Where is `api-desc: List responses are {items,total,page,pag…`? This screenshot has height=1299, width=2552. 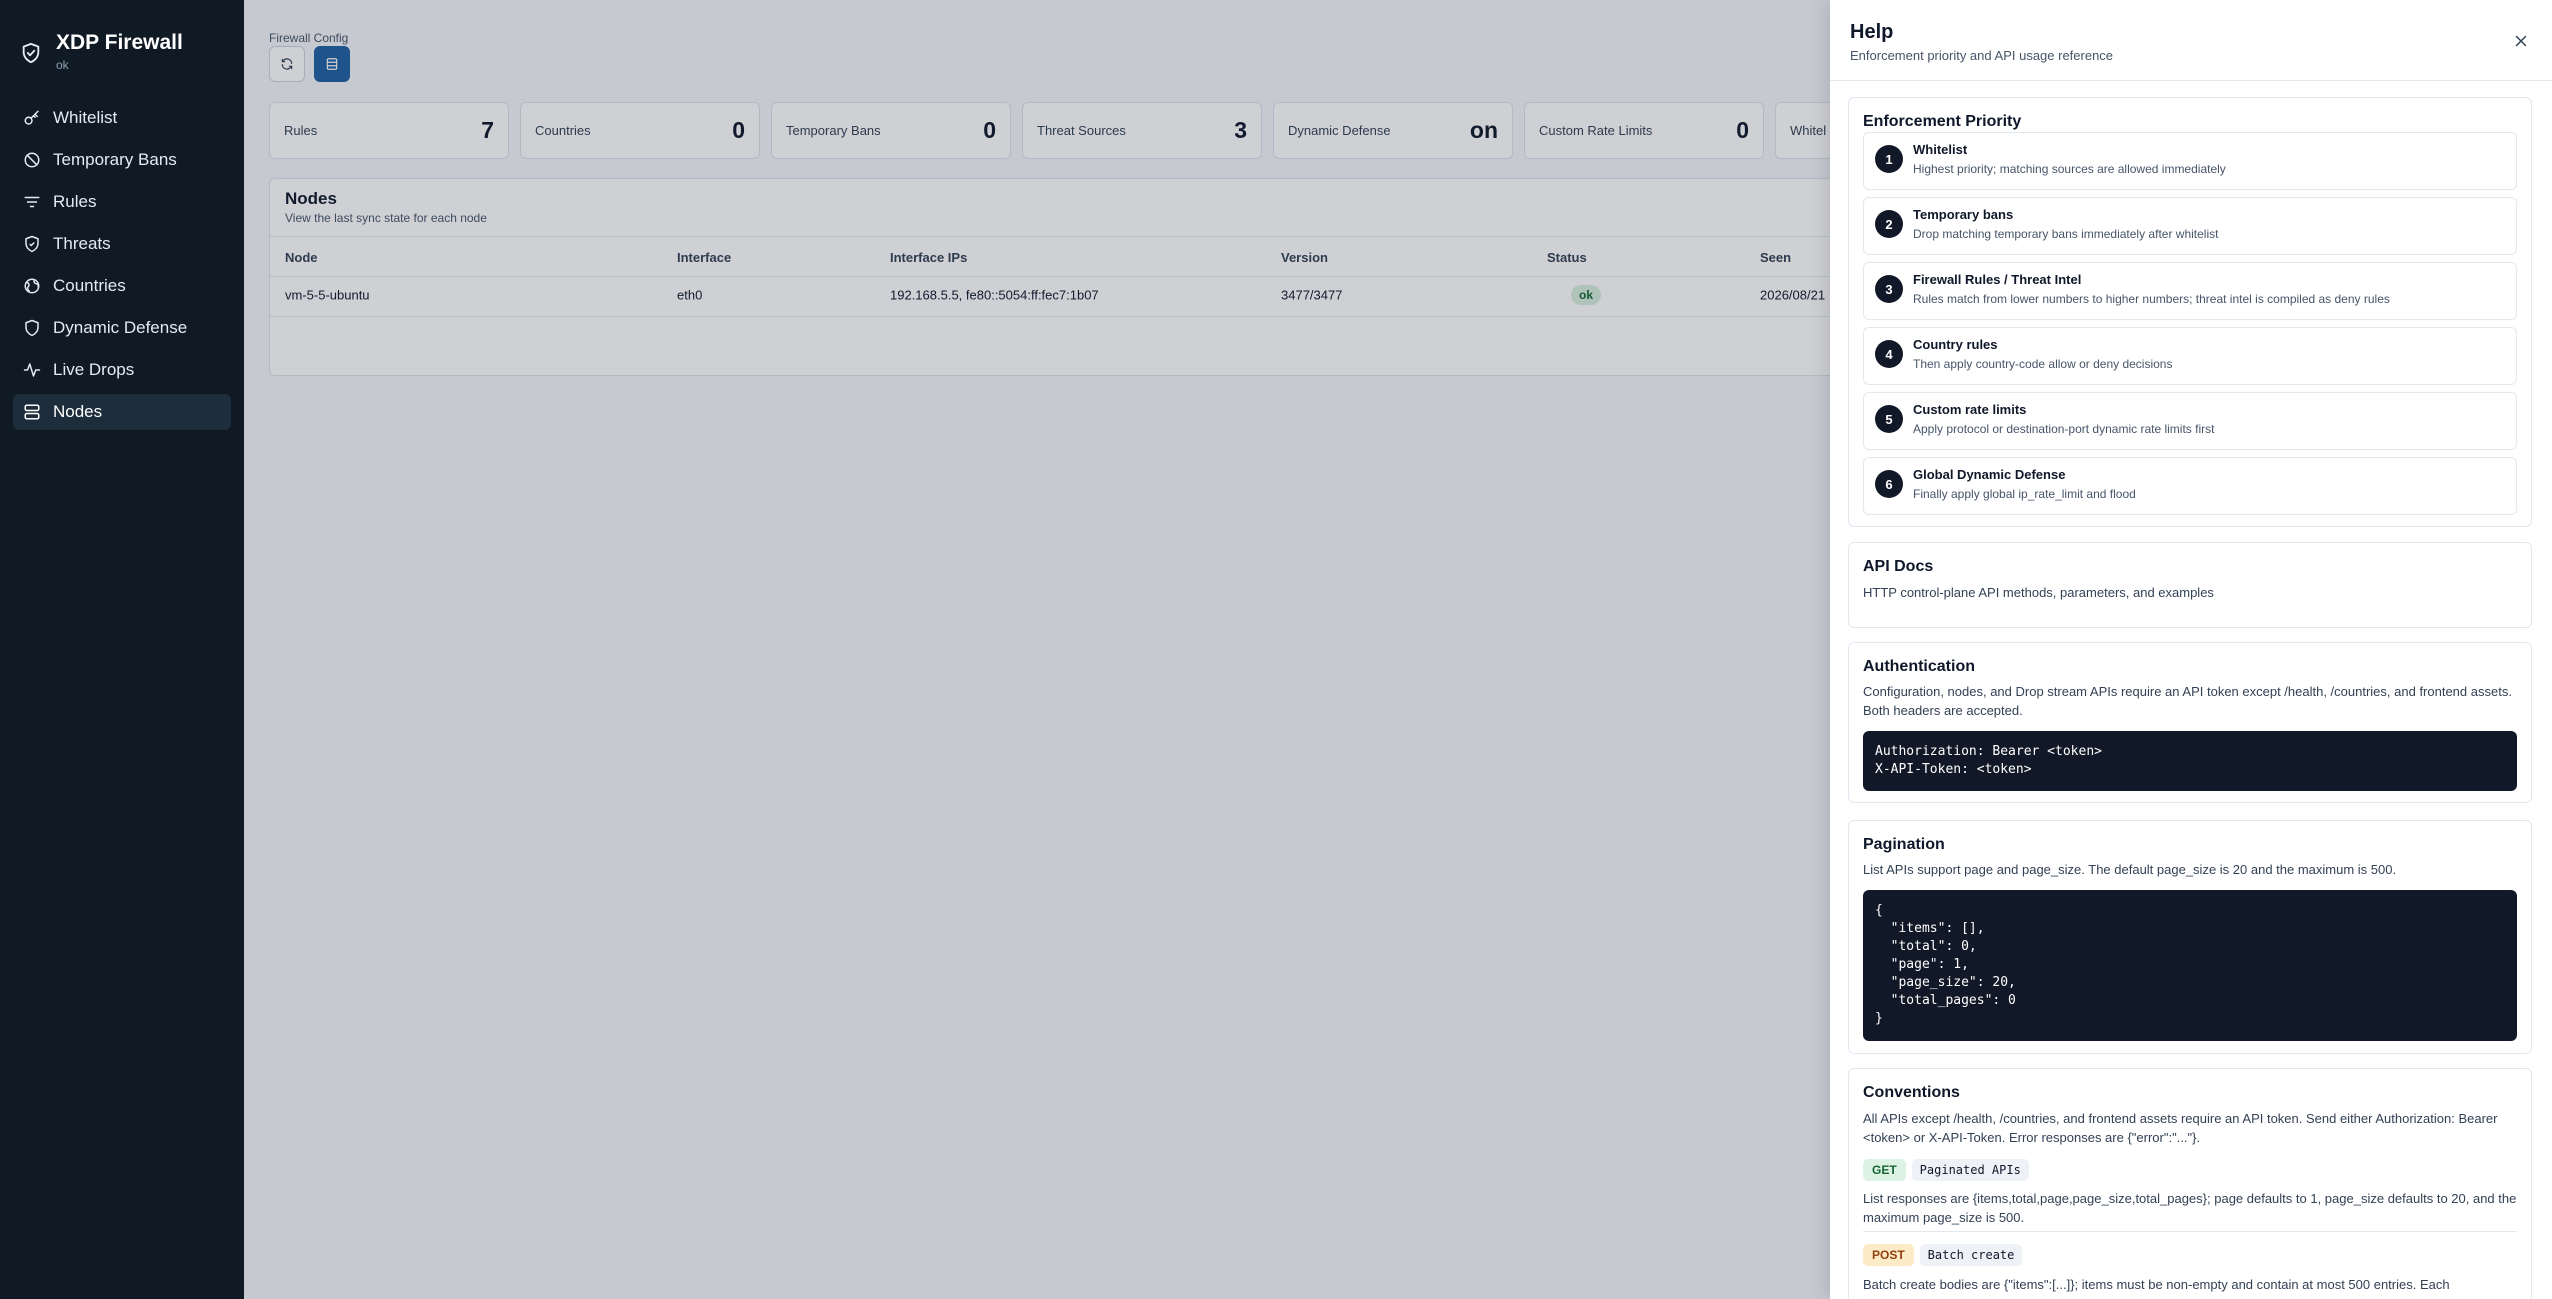
api-desc: List responses are {items,total,page,pag… is located at coordinates (2190, 1208).